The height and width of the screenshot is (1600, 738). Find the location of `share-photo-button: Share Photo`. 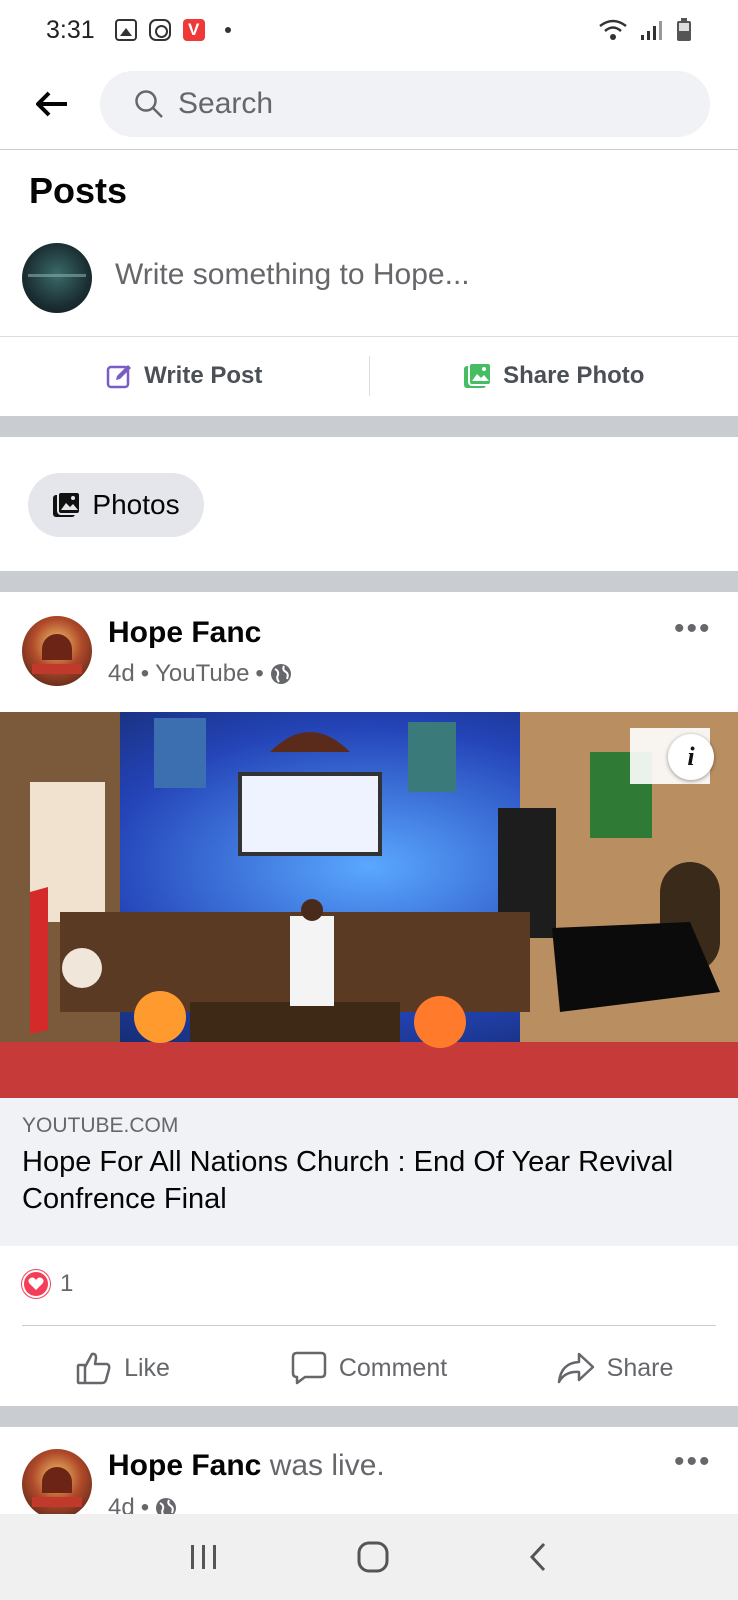

share-photo-button: Share Photo is located at coordinates (554, 376).